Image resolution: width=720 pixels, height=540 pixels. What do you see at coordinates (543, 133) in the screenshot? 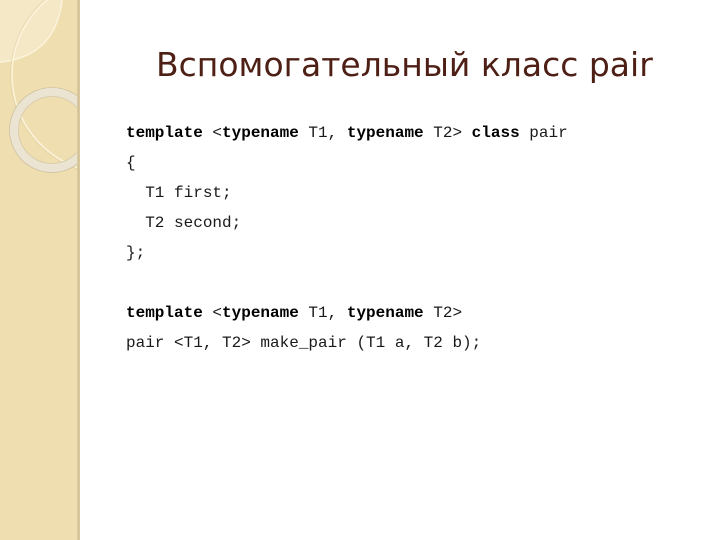
I see `code-text: pair` at bounding box center [543, 133].